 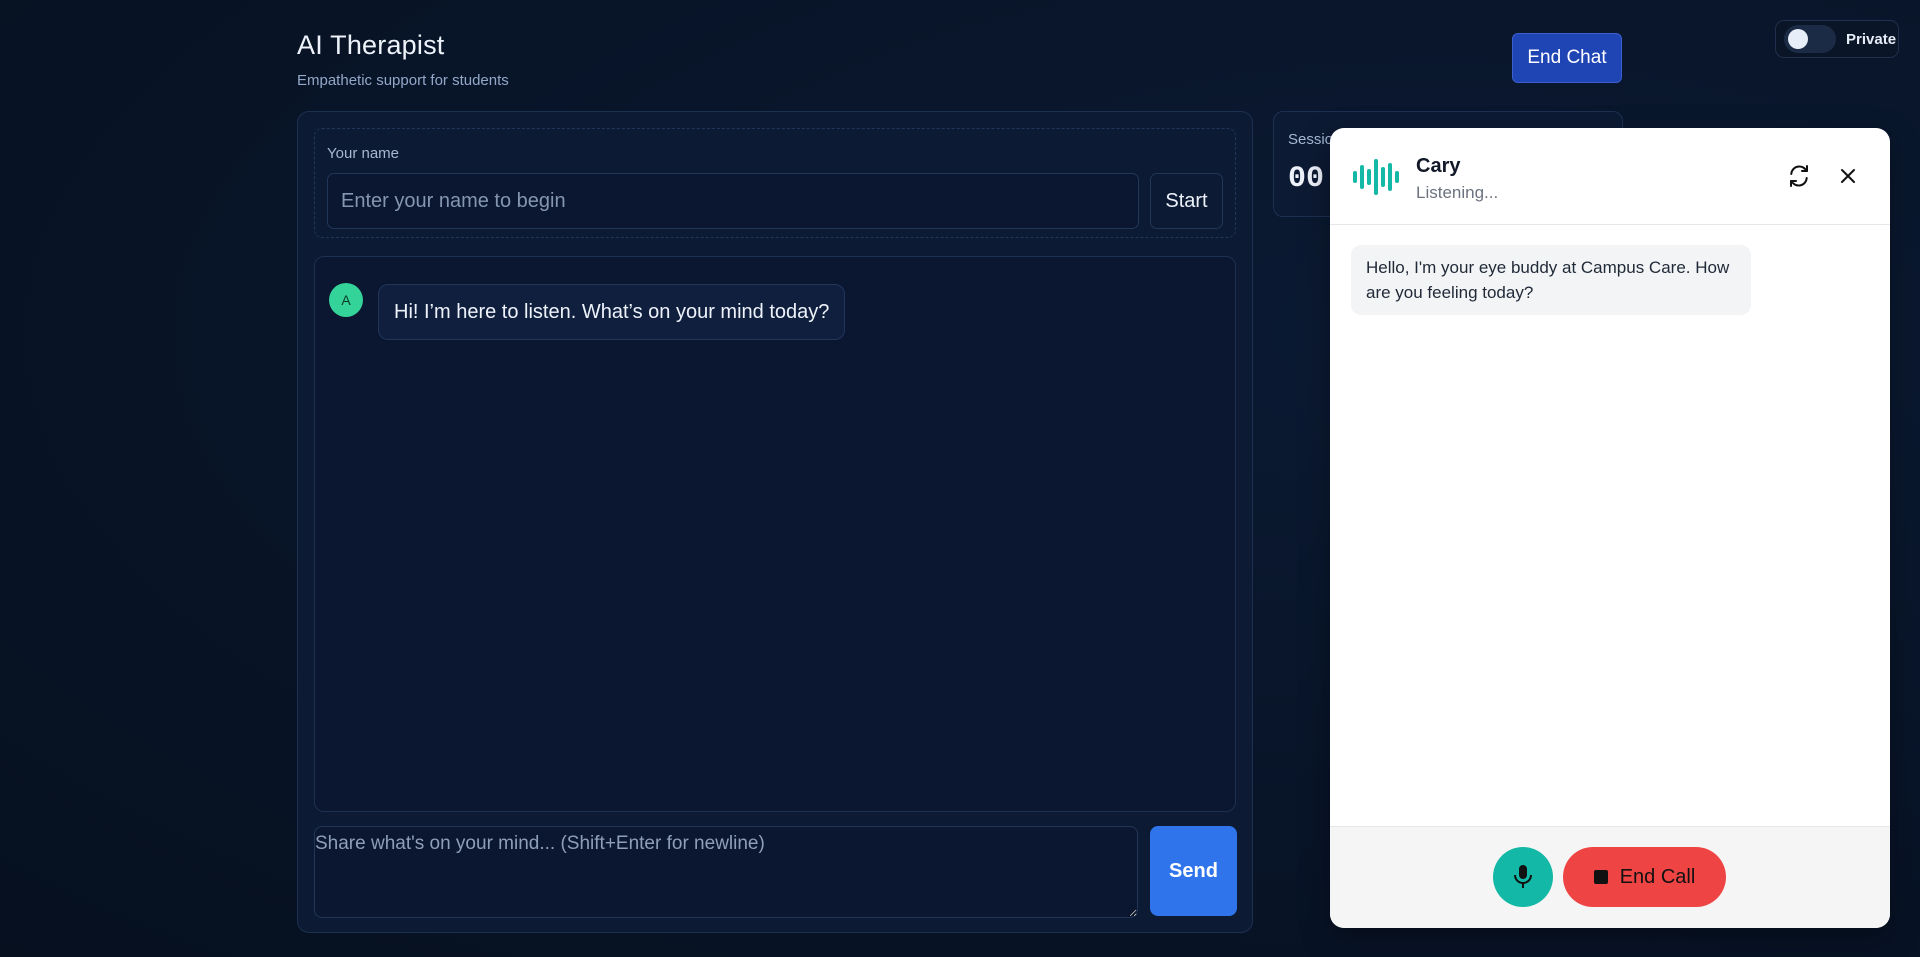 I want to click on message-input, so click(x=726, y=872).